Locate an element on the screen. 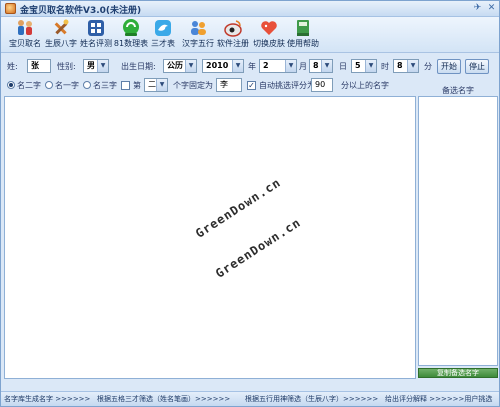 This screenshot has width=500, height=407. toolbar-birth-bazi-button: 生辰八字 is located at coordinates (61, 35).